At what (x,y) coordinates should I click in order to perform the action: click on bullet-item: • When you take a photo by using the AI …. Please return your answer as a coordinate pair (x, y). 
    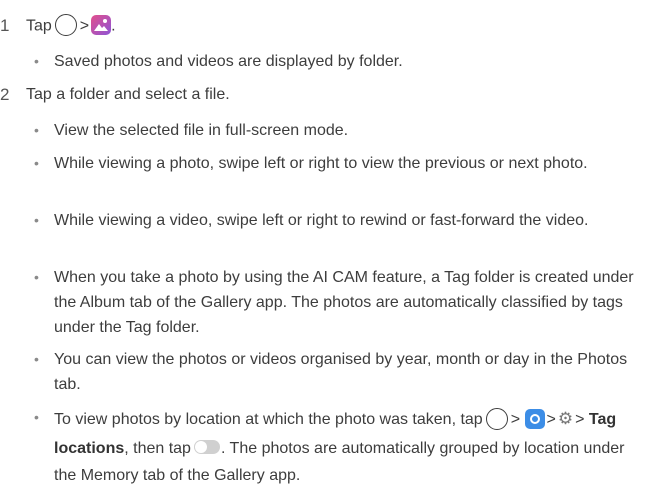
    Looking at the image, I should click on (334, 302).